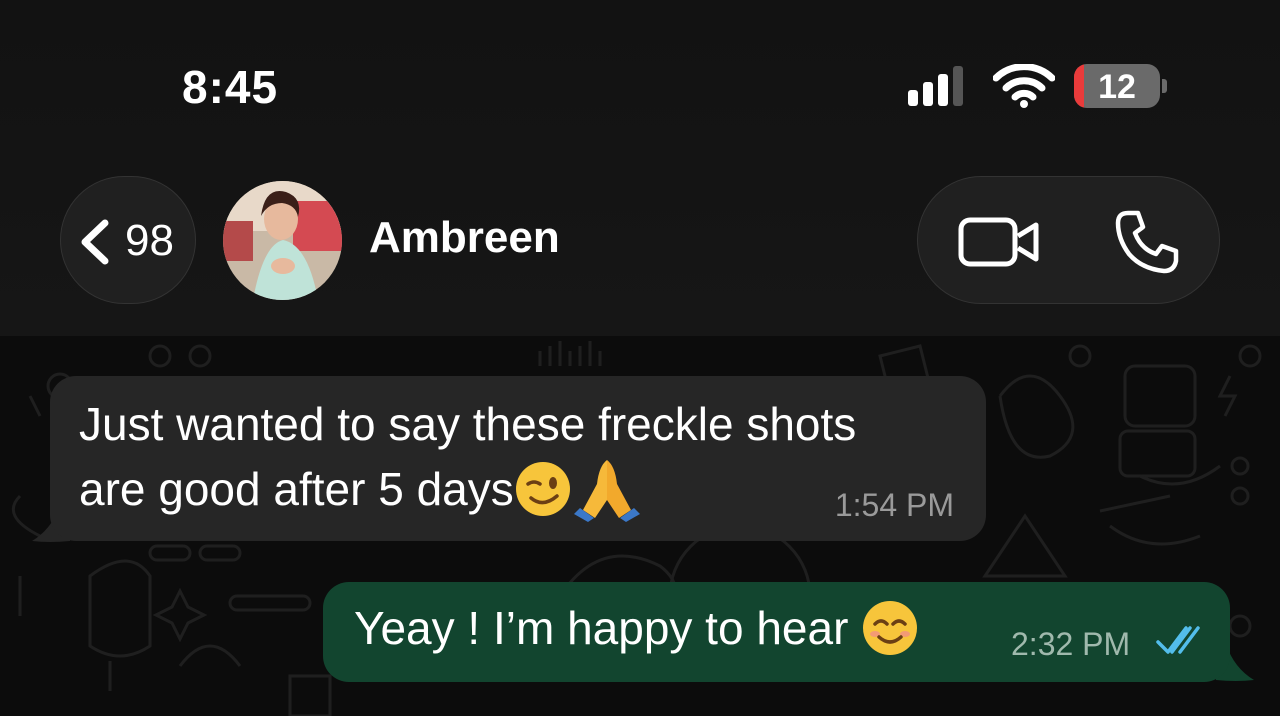 The image size is (1280, 716). I want to click on outgoing-message-text: Yeay ! I’m happy to hear, so click(608, 628).